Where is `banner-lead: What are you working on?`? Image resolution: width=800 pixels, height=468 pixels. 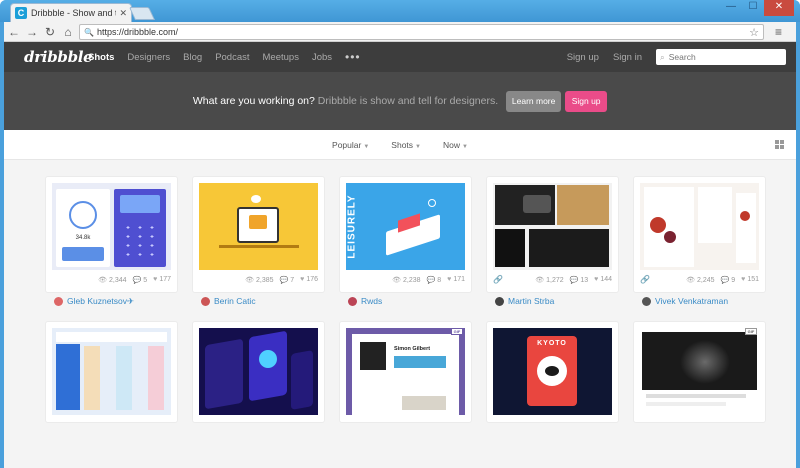 banner-lead: What are you working on? is located at coordinates (253, 101).